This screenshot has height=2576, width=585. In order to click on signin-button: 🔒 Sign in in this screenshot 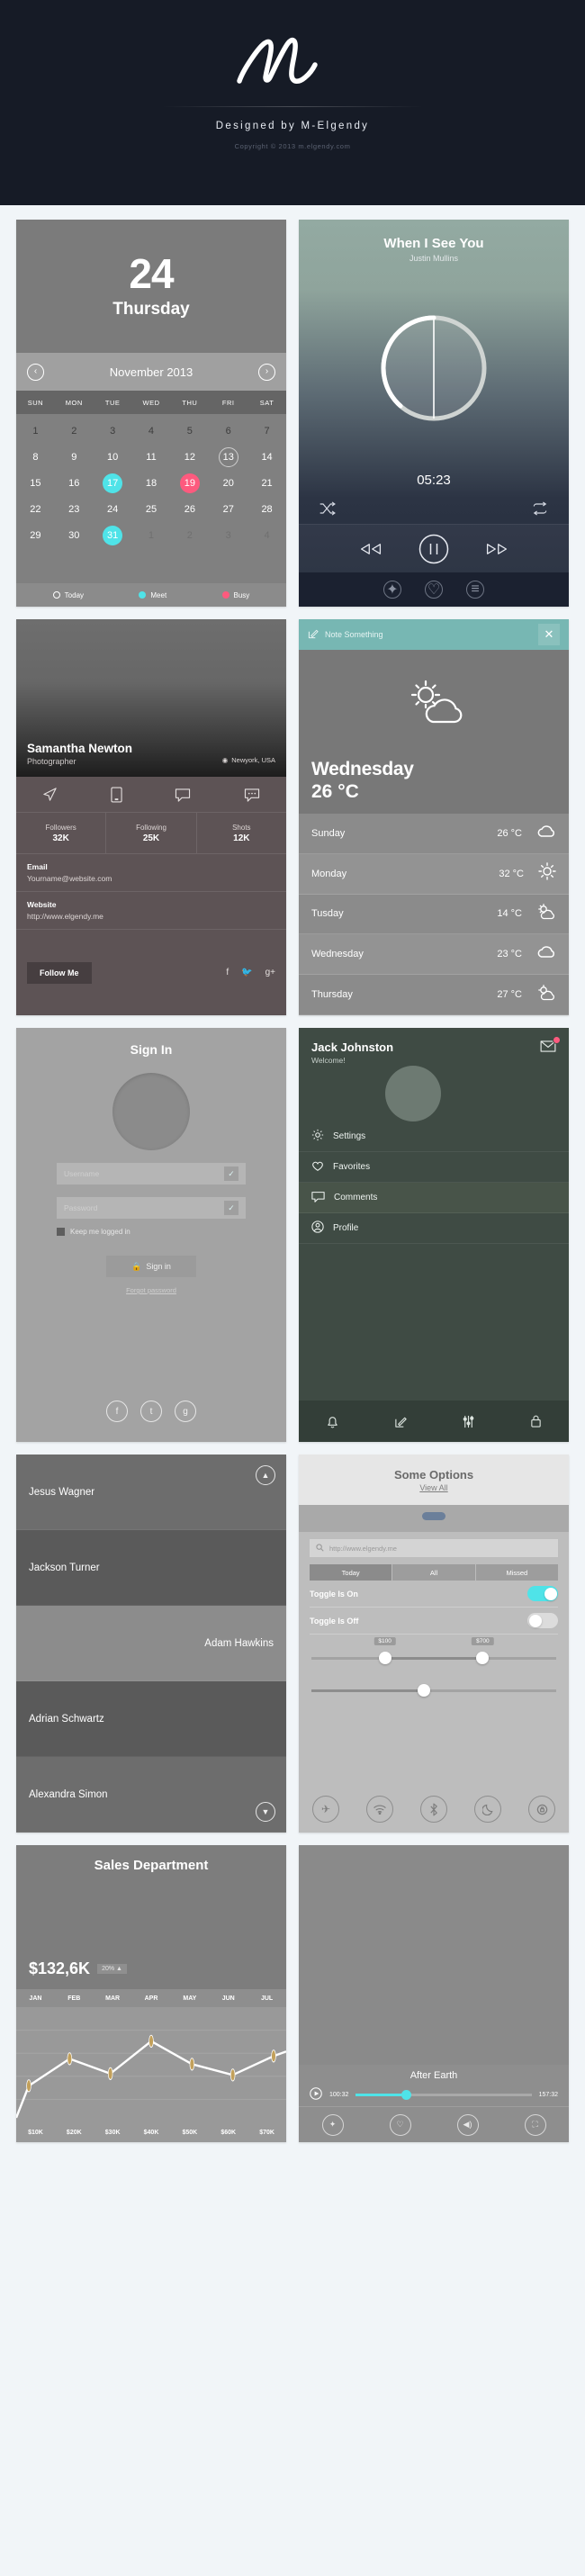, I will do `click(151, 1266)`.